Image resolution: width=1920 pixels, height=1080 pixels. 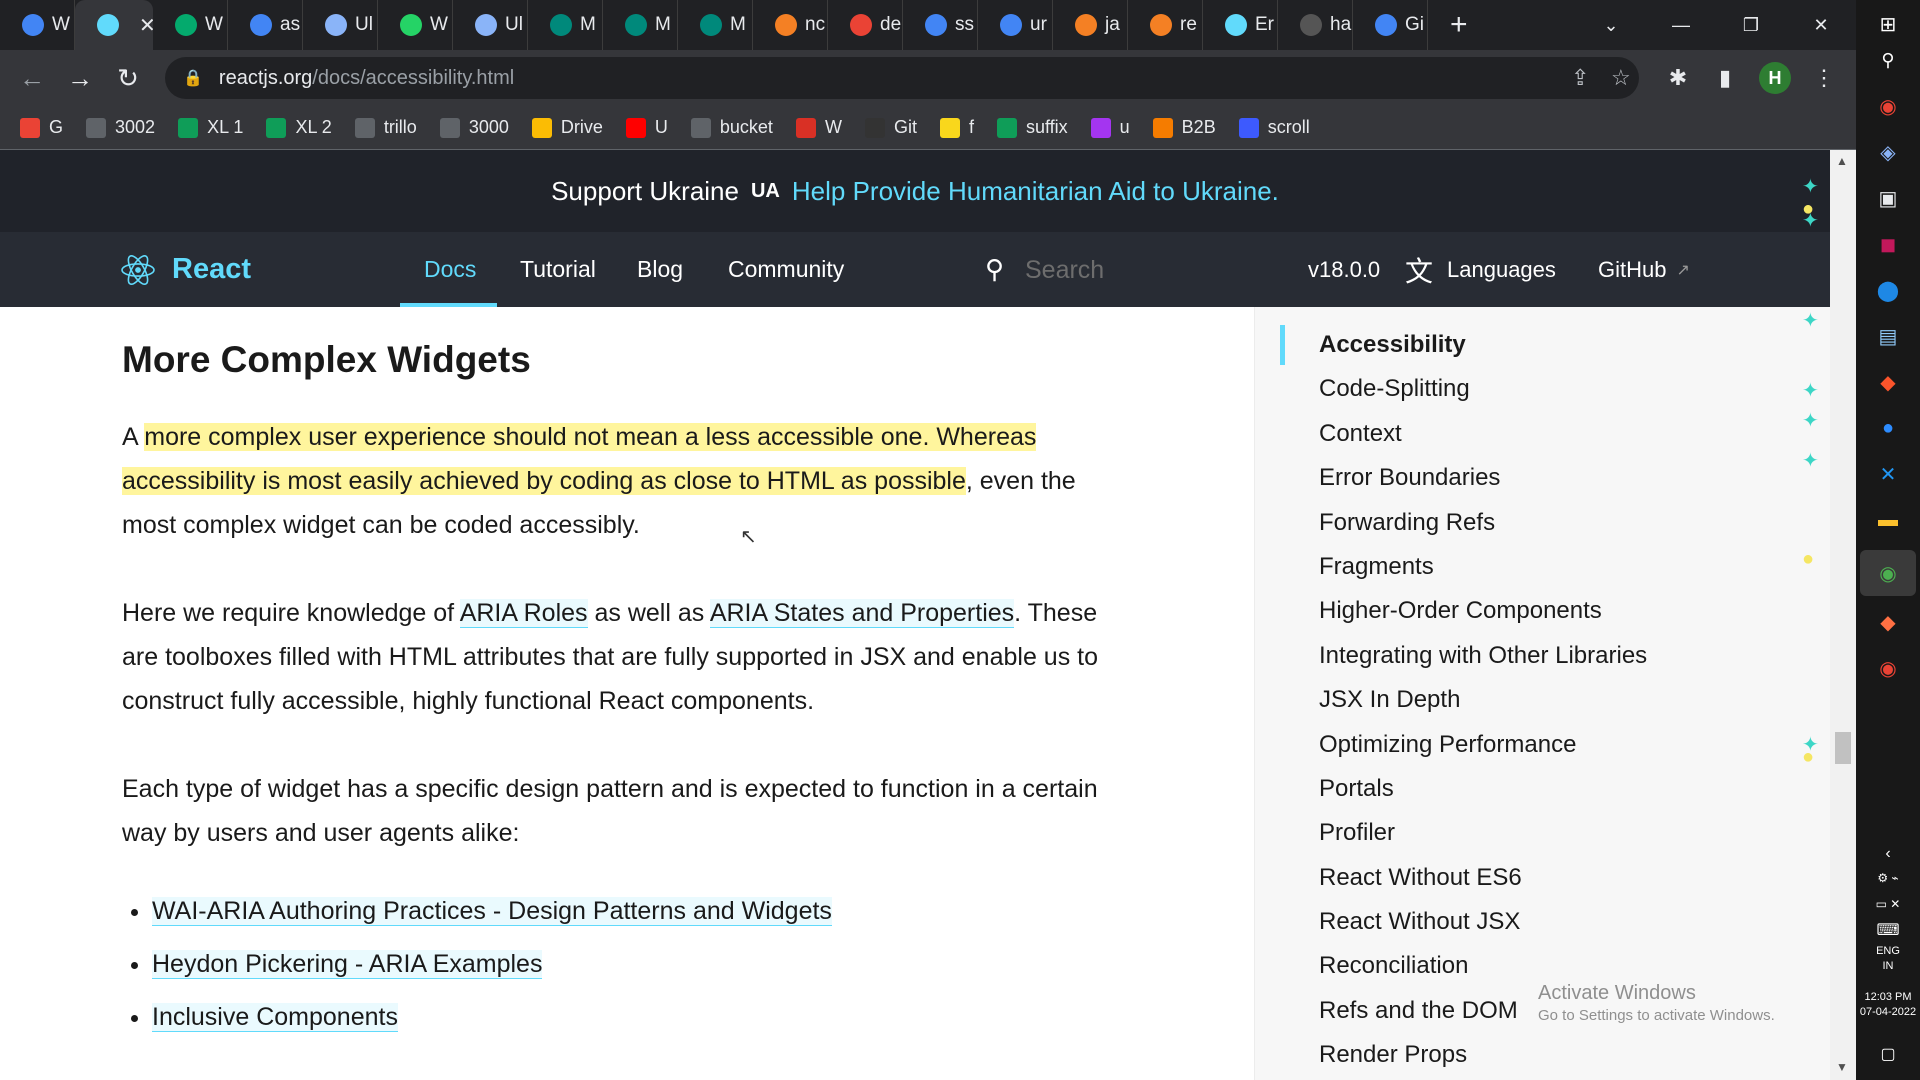 I want to click on github-link: GitHub ↗, so click(x=1644, y=269).